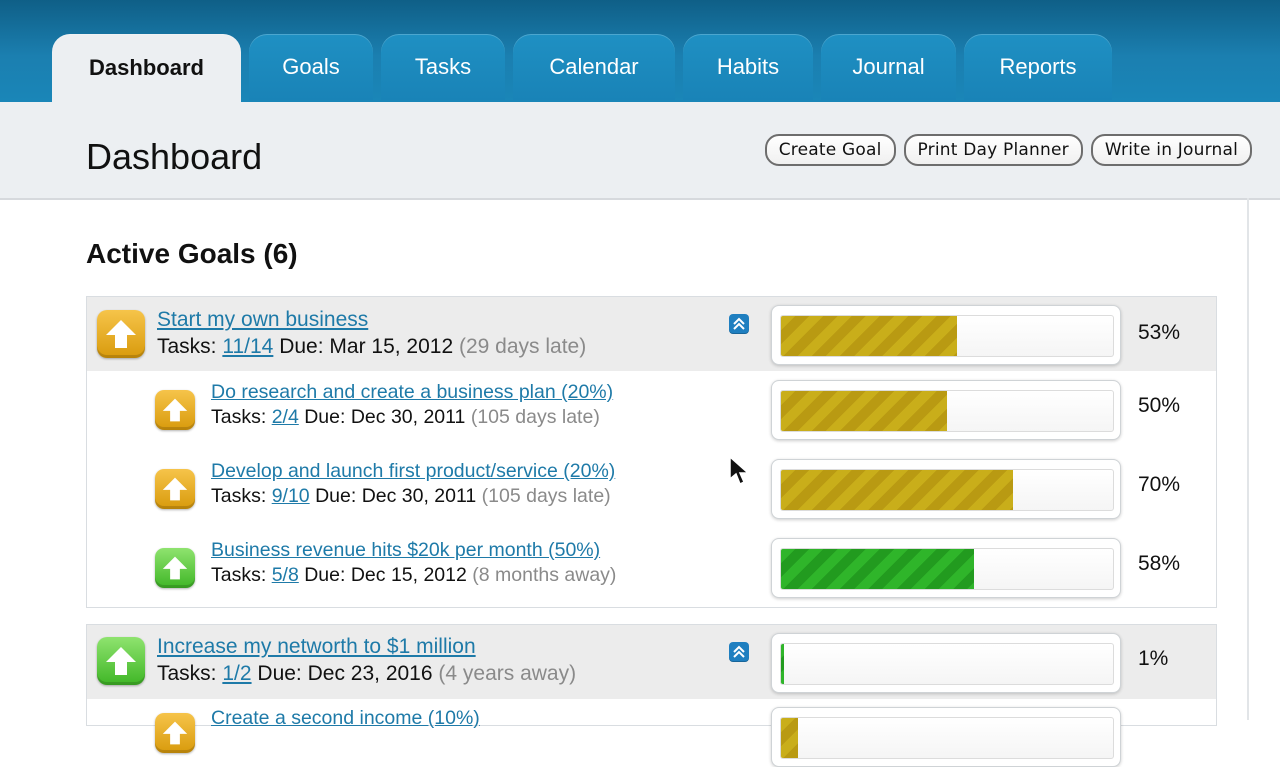  What do you see at coordinates (316, 647) in the screenshot?
I see `goal-title-link: Increase my networth to $1 million` at bounding box center [316, 647].